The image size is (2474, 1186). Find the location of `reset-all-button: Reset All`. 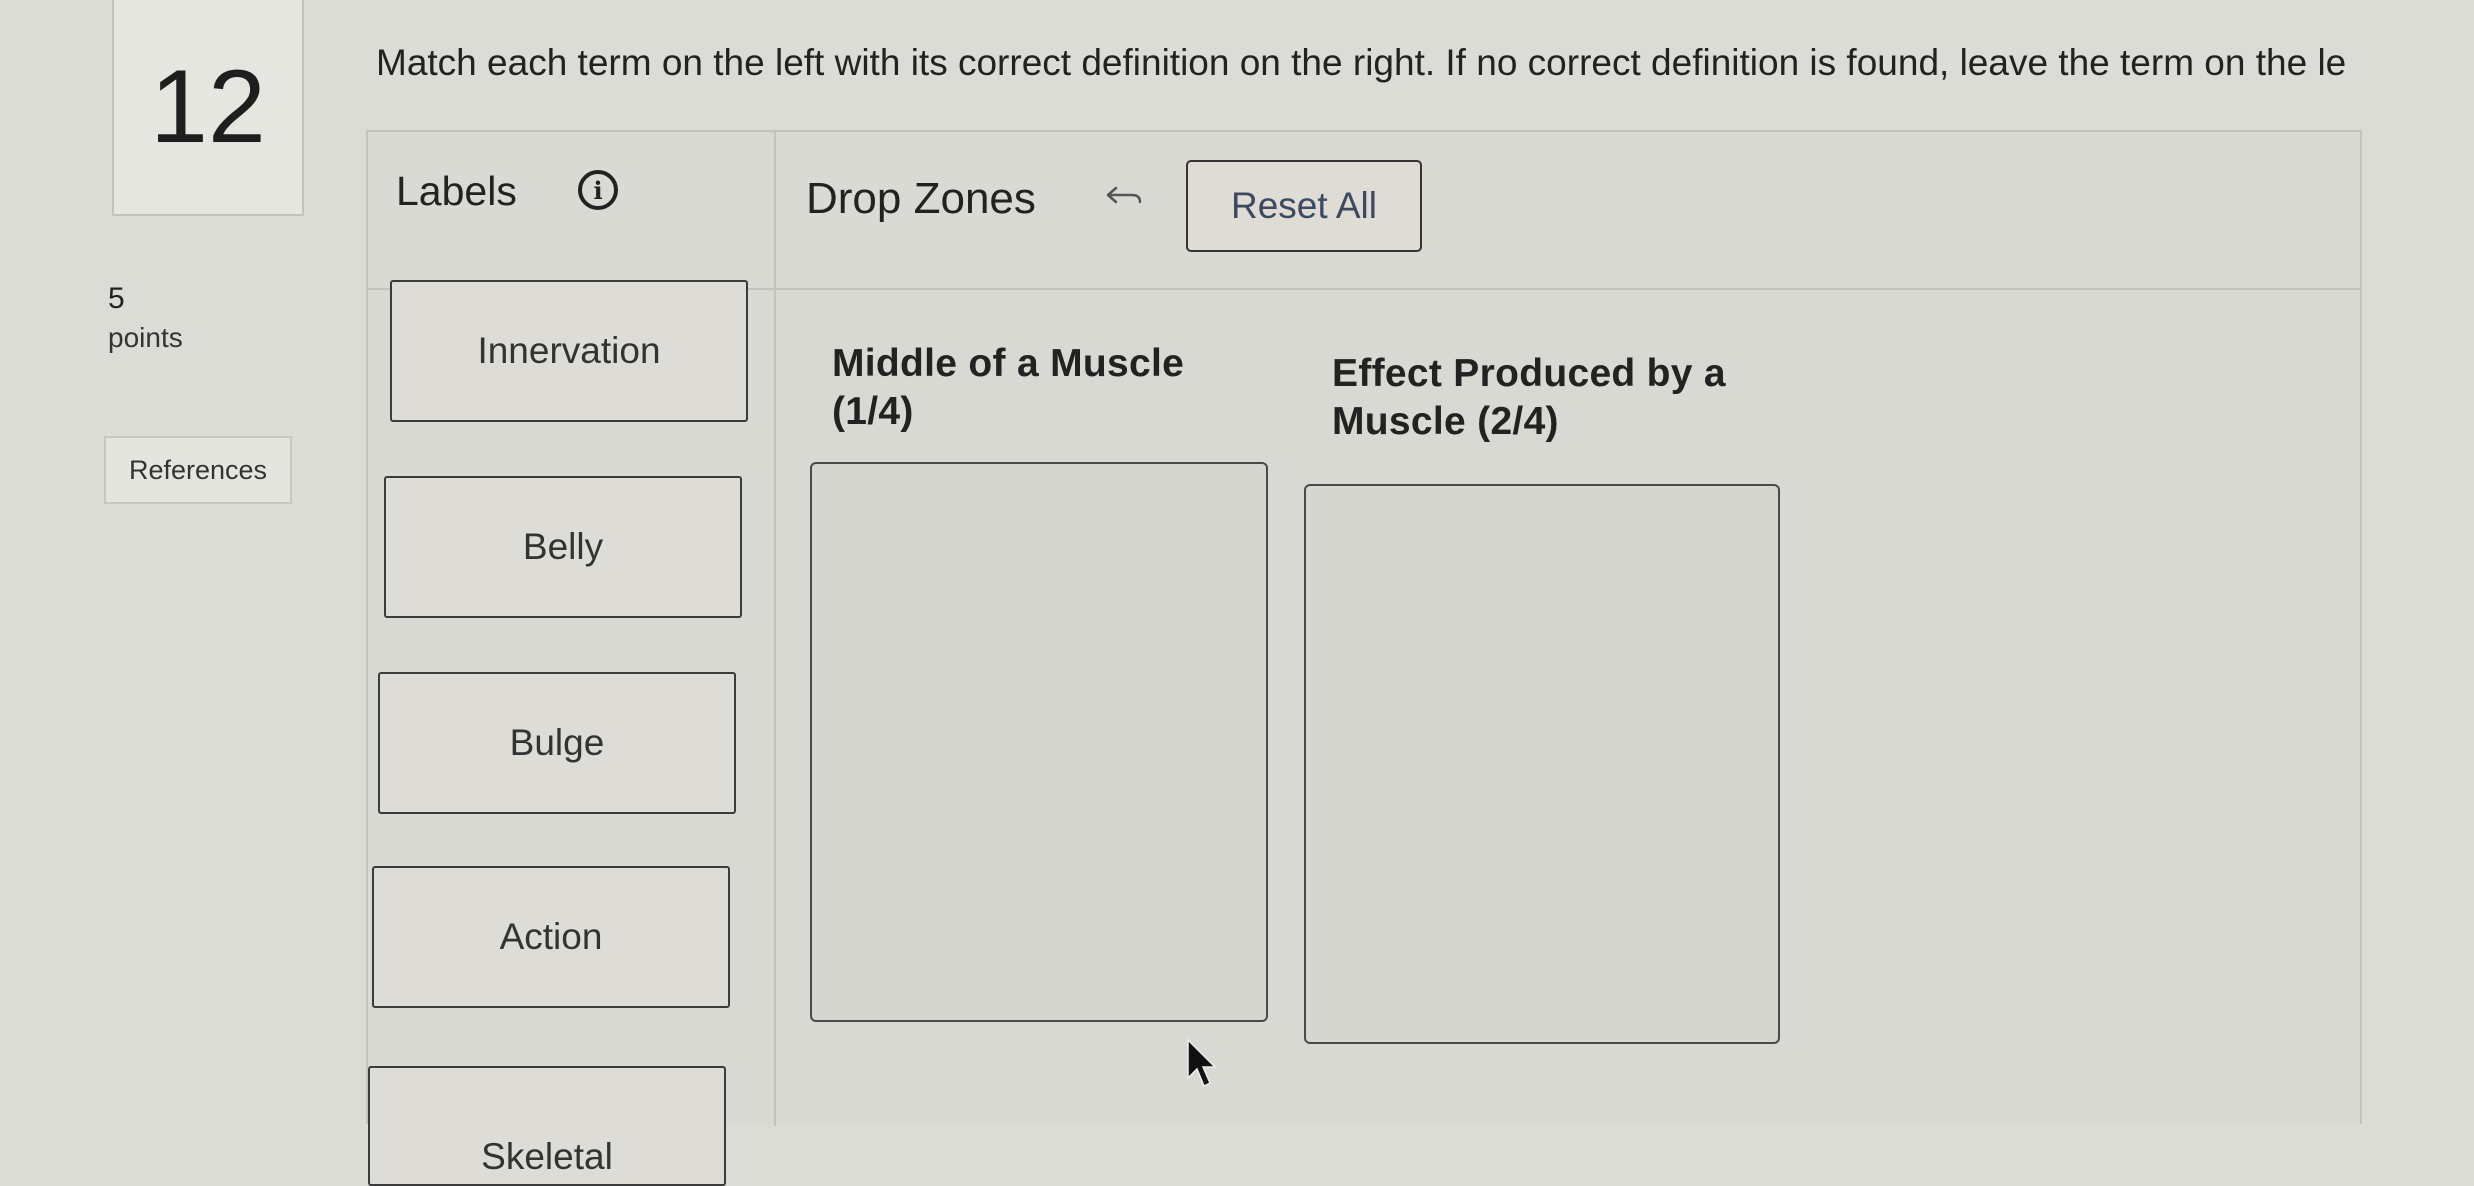

reset-all-button: Reset All is located at coordinates (1304, 206).